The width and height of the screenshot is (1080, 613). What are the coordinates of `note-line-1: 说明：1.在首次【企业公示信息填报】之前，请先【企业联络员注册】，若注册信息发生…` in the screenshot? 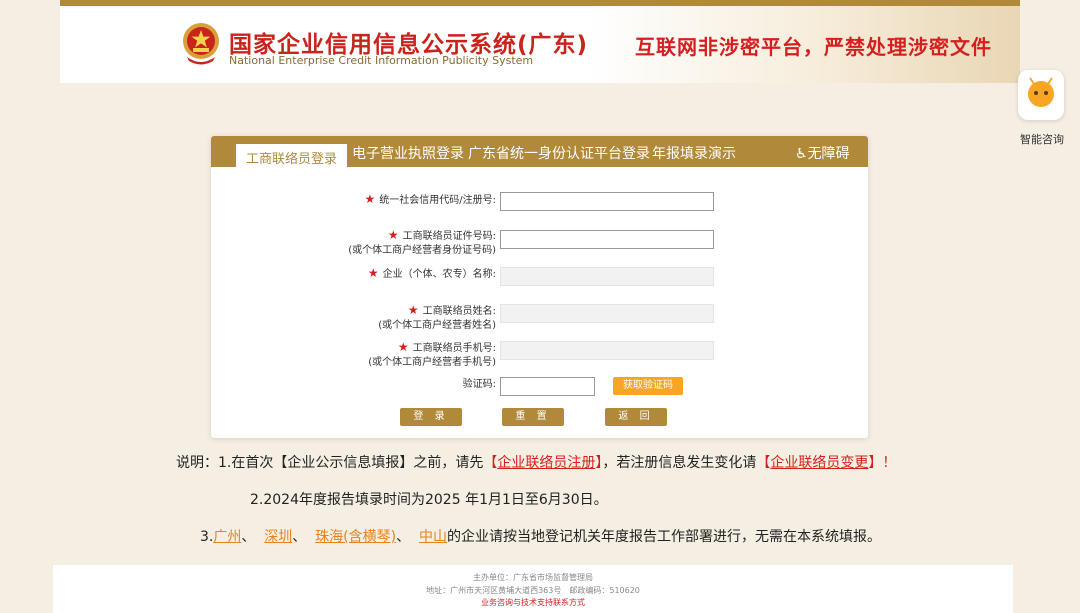 It's located at (536, 463).